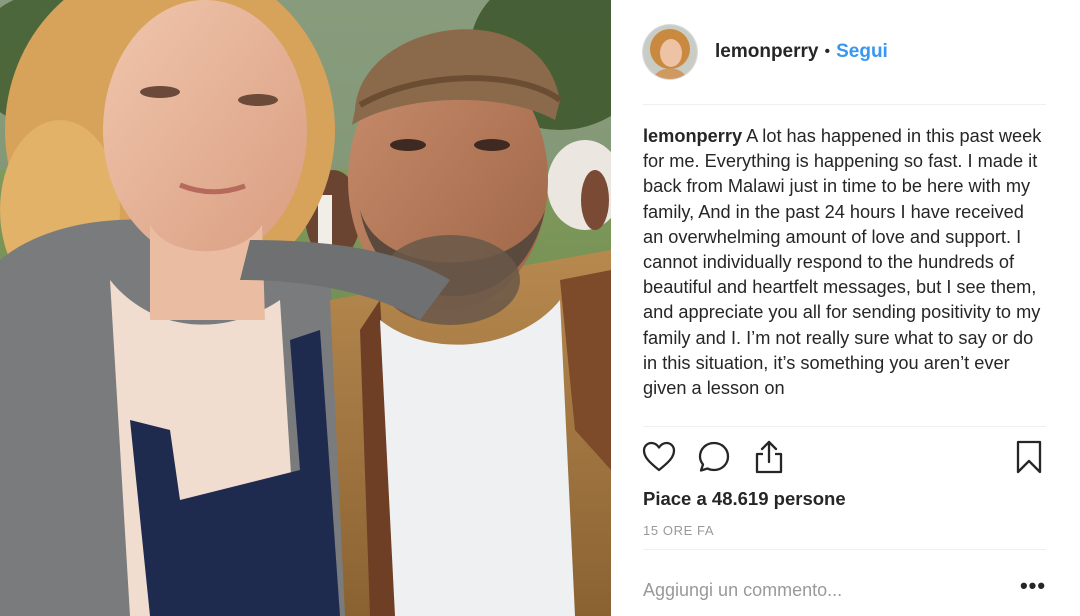 The height and width of the screenshot is (616, 1080). I want to click on bookmark-icon, so click(1029, 457).